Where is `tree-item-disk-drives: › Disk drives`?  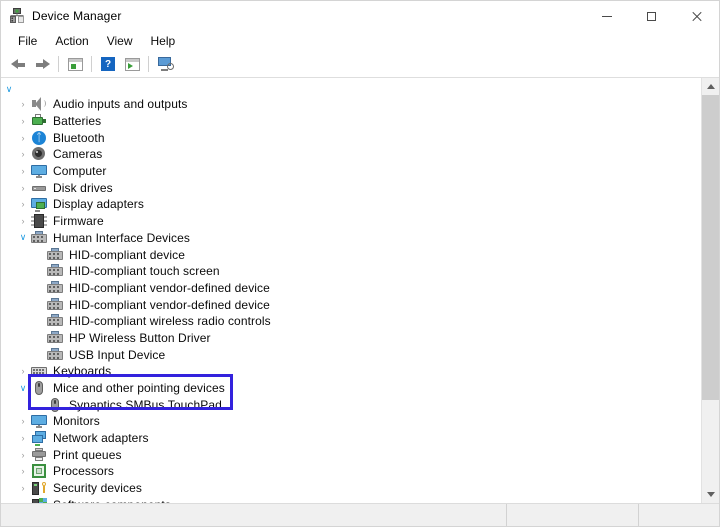
tree-item-disk-drives: › Disk drives is located at coordinates (351, 187).